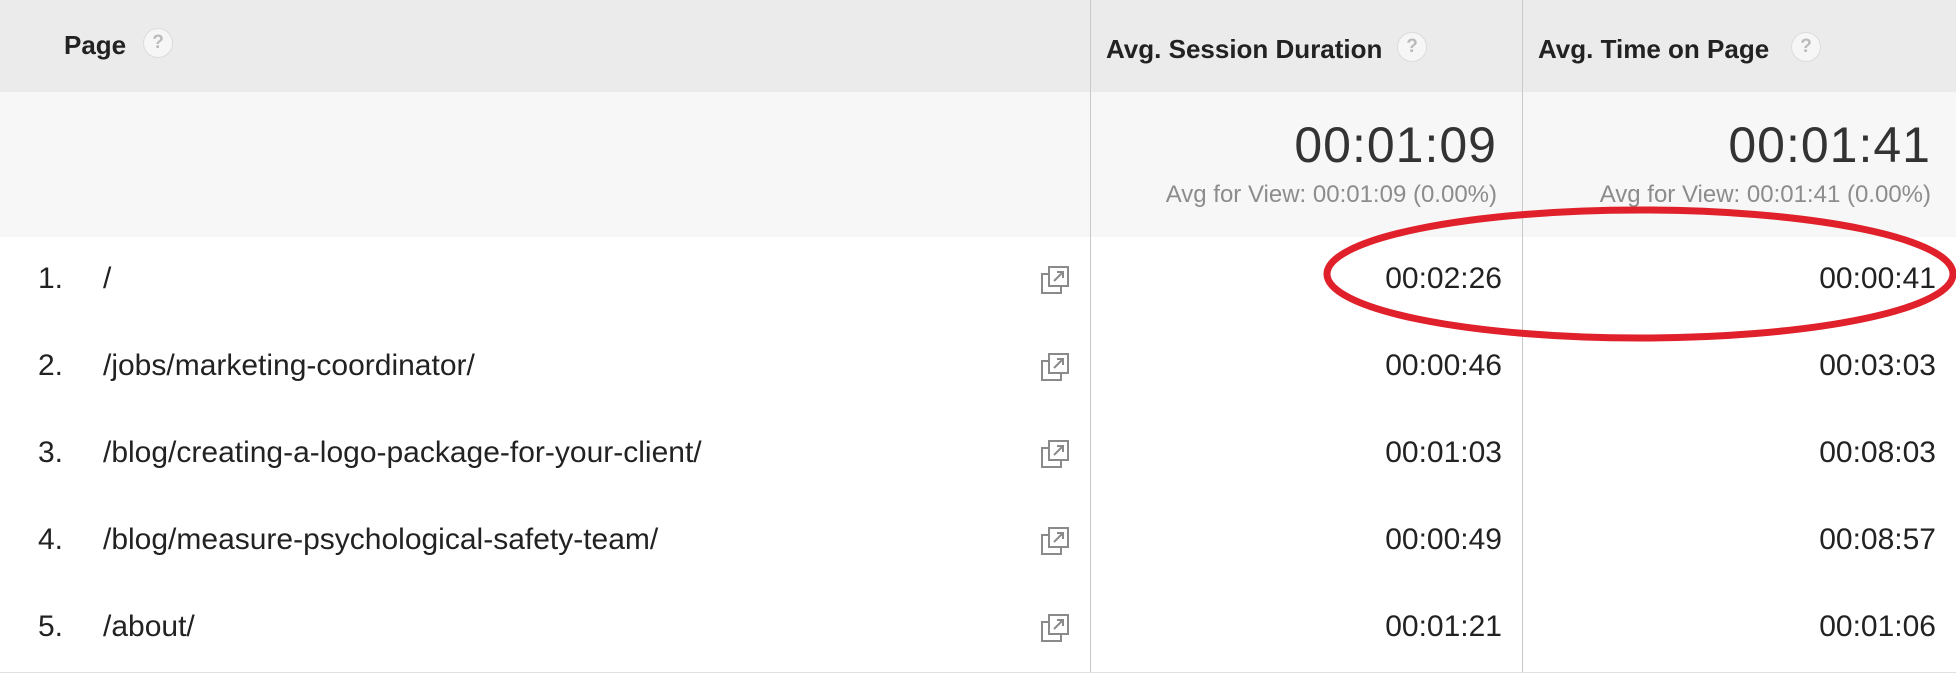  I want to click on summary-session-value: 00:01:09, so click(1395, 145).